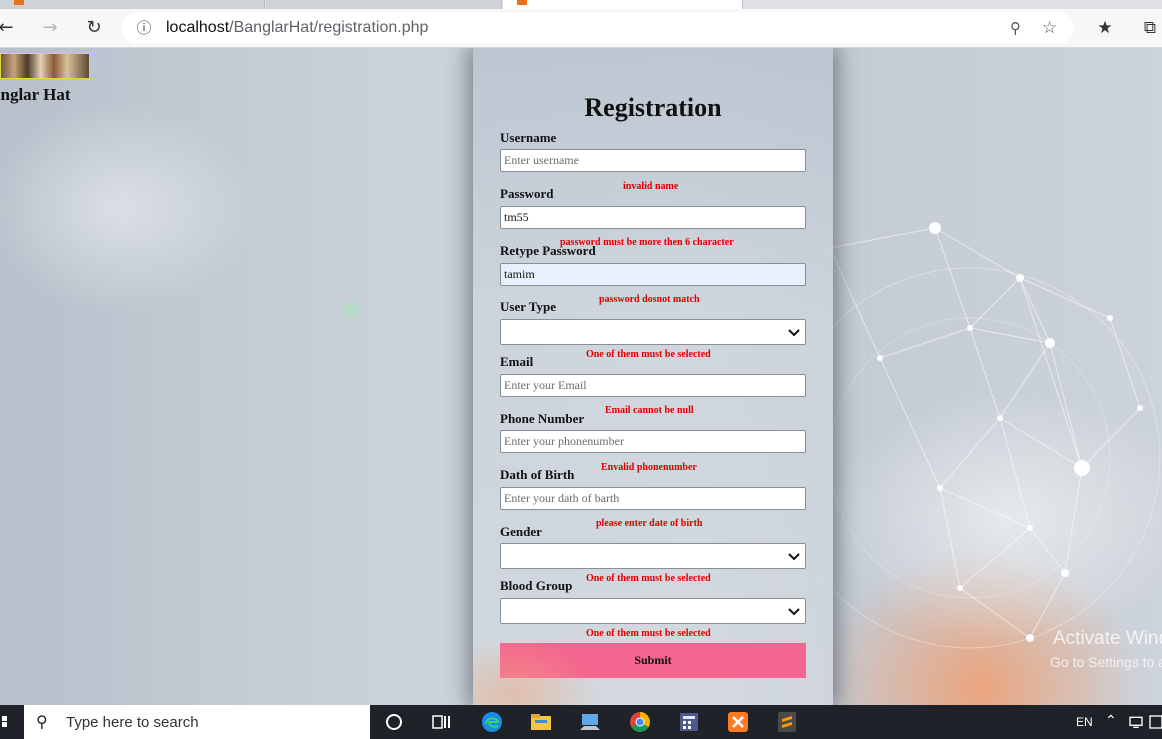 This screenshot has width=1162, height=739. Describe the element at coordinates (648, 578) in the screenshot. I see `gender-error: One of them must be selected` at that location.